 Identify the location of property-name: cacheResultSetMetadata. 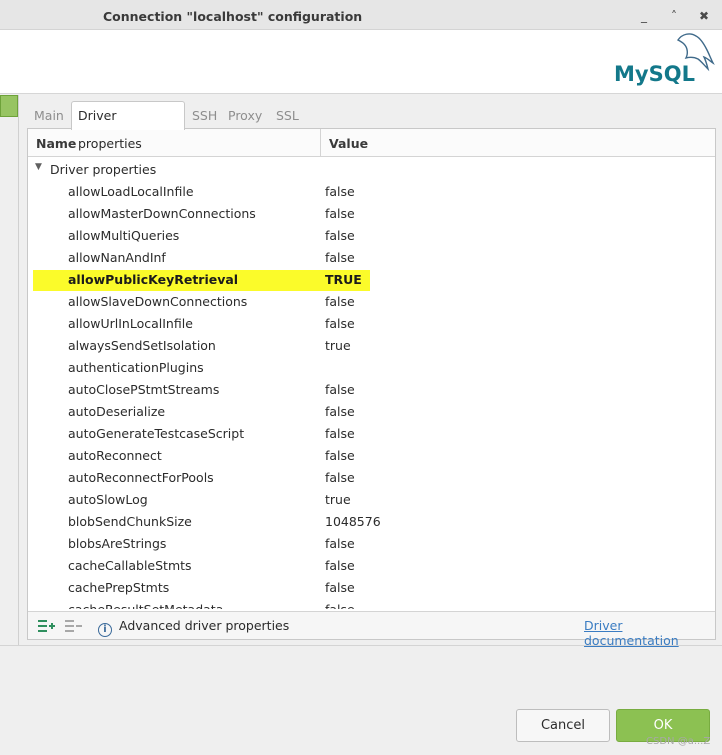
(145, 605).